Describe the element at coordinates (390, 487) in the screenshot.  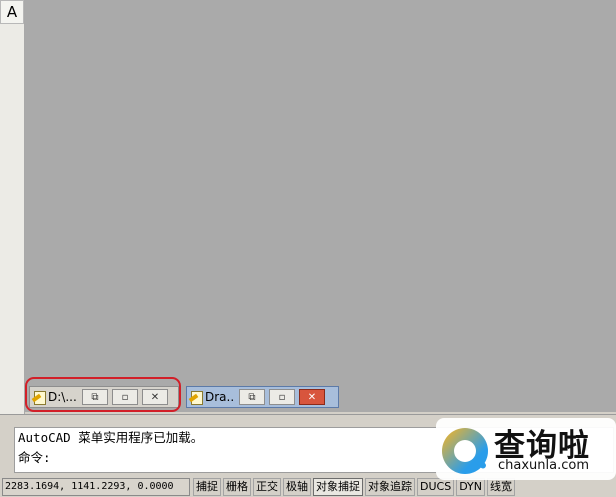
I see `toggle-object-track: 对象追踪` at that location.